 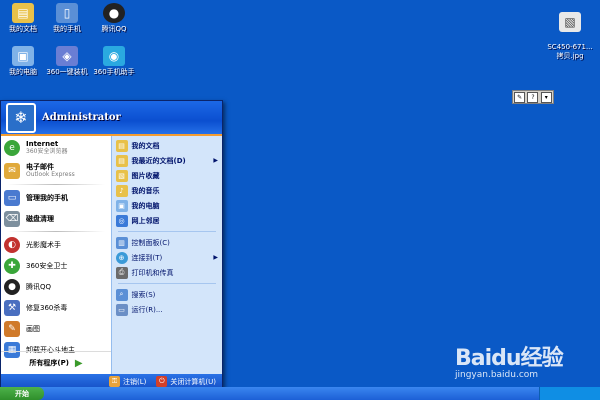 I want to click on help-icon: ?, so click(x=533, y=97).